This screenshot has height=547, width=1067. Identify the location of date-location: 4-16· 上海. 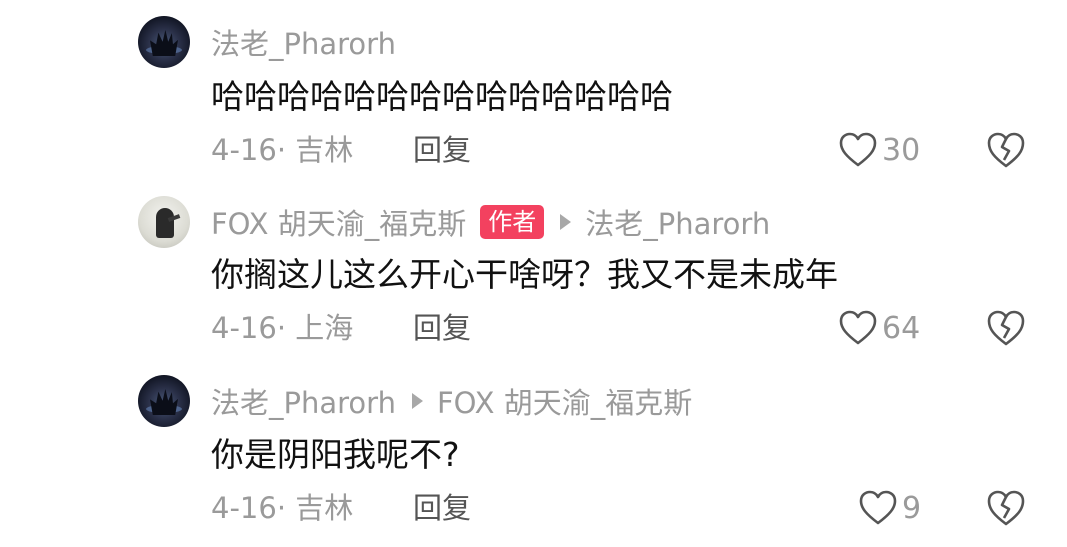
(282, 328).